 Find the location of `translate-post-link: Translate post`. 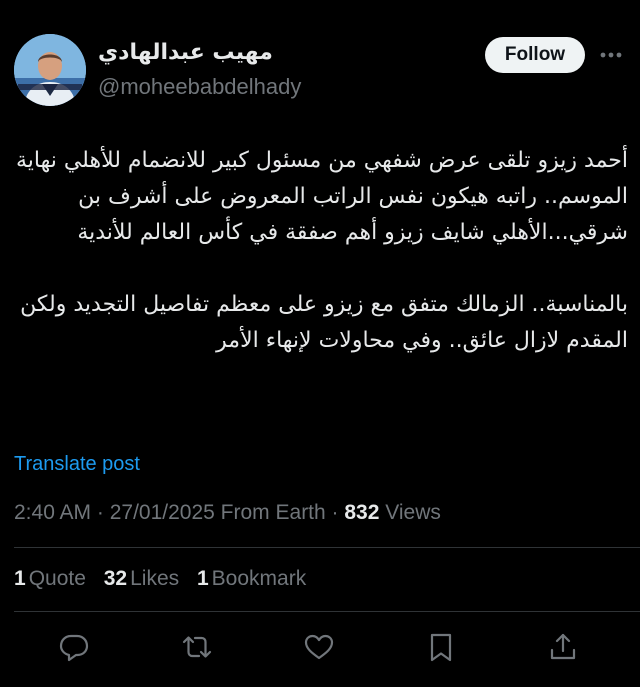

translate-post-link: Translate post is located at coordinates (77, 464).